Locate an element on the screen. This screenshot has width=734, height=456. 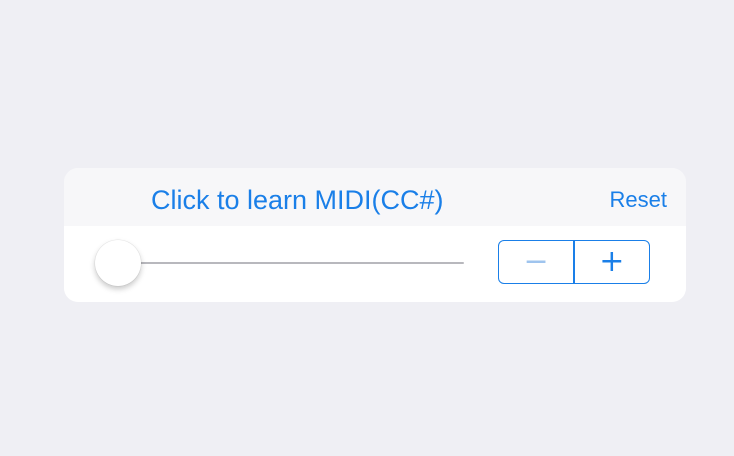
control-row: − + is located at coordinates (375, 264).